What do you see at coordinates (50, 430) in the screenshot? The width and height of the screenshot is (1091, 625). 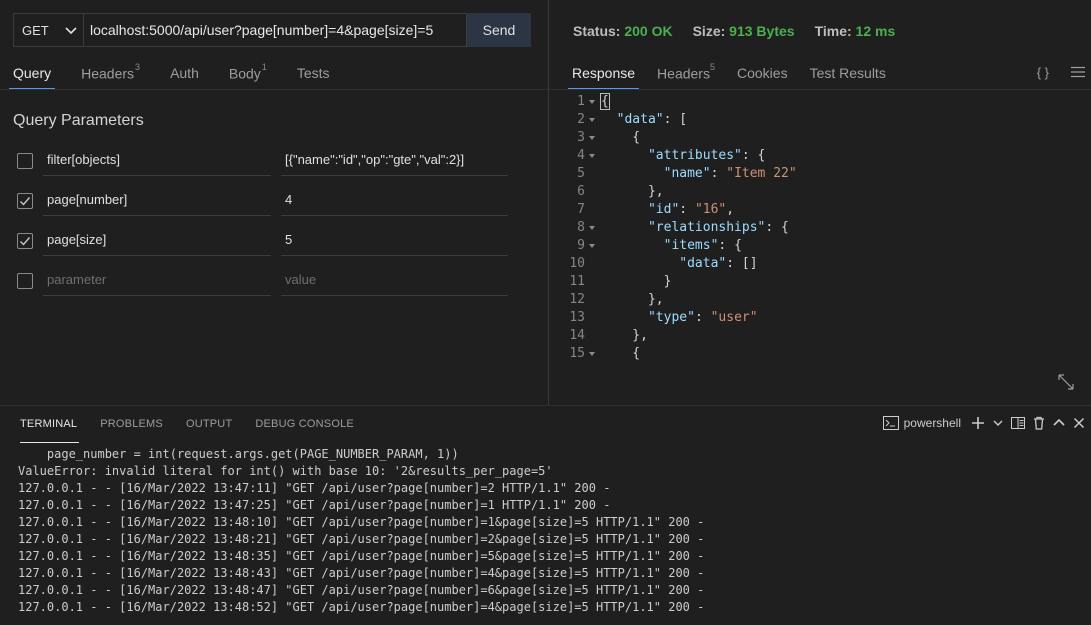 I see `tab-terminal: TERMINAL` at bounding box center [50, 430].